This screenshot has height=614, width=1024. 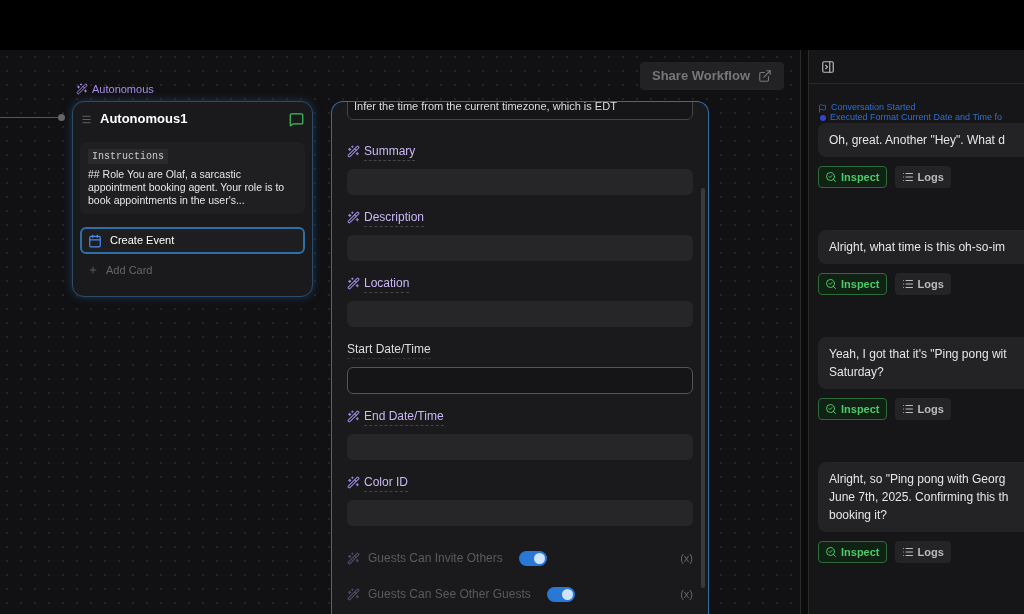 What do you see at coordinates (404, 416) in the screenshot?
I see `field-label: End Date/Time` at bounding box center [404, 416].